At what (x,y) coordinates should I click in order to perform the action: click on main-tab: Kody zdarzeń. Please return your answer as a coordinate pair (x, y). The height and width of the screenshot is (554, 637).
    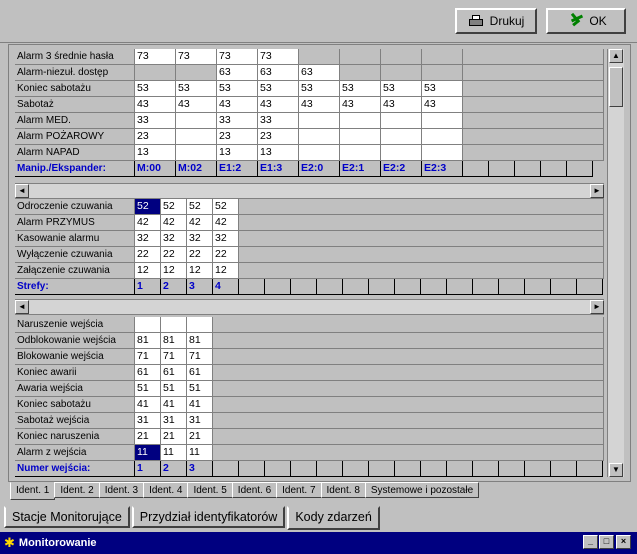
    Looking at the image, I should click on (333, 518).